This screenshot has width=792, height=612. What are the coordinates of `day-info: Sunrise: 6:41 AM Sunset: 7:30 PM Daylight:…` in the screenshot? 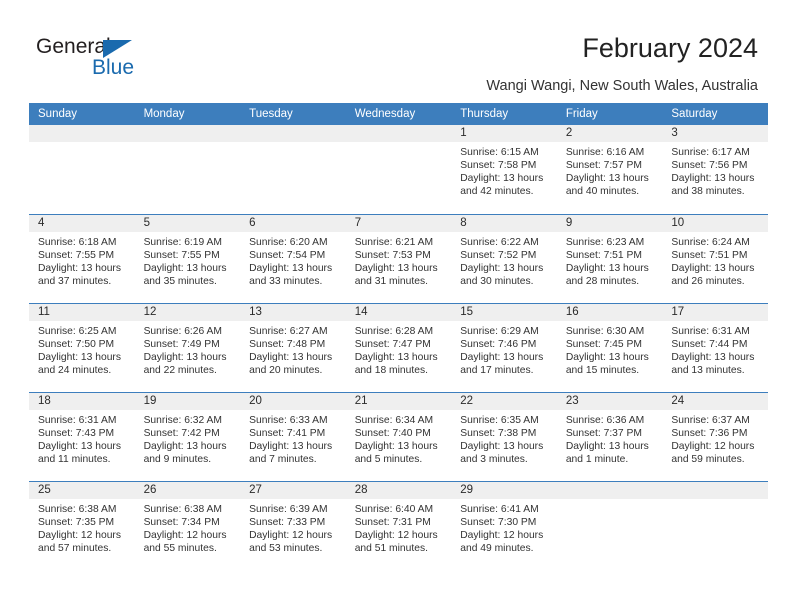 It's located at (504, 527).